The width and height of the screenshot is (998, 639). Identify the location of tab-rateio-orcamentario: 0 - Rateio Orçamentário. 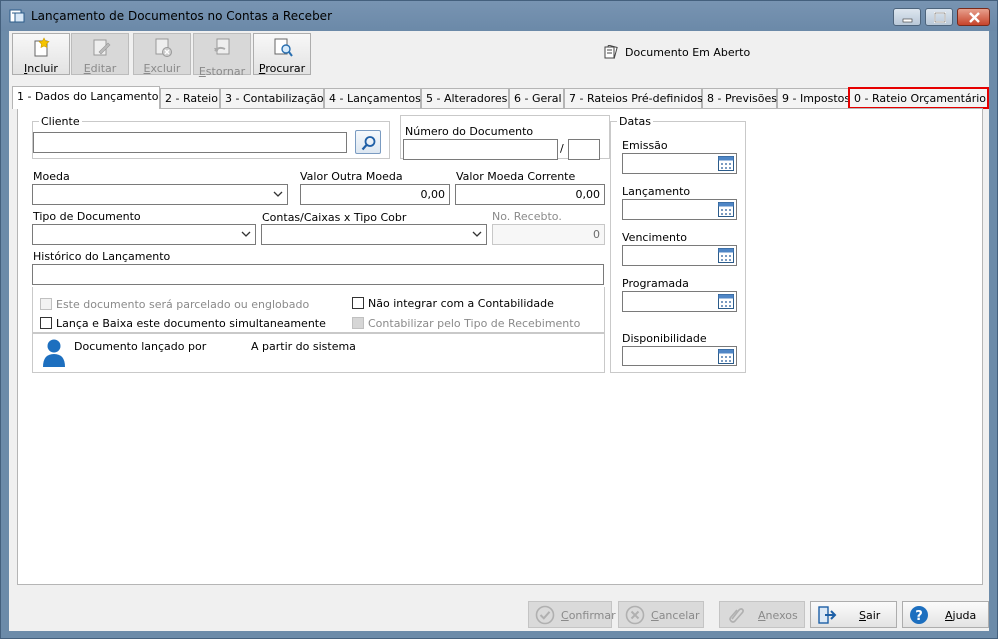
(918, 98).